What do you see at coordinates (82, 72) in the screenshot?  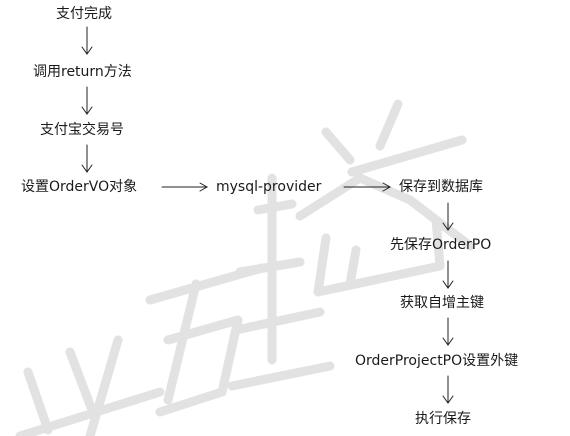 I see `node-call-return: 调用return方法` at bounding box center [82, 72].